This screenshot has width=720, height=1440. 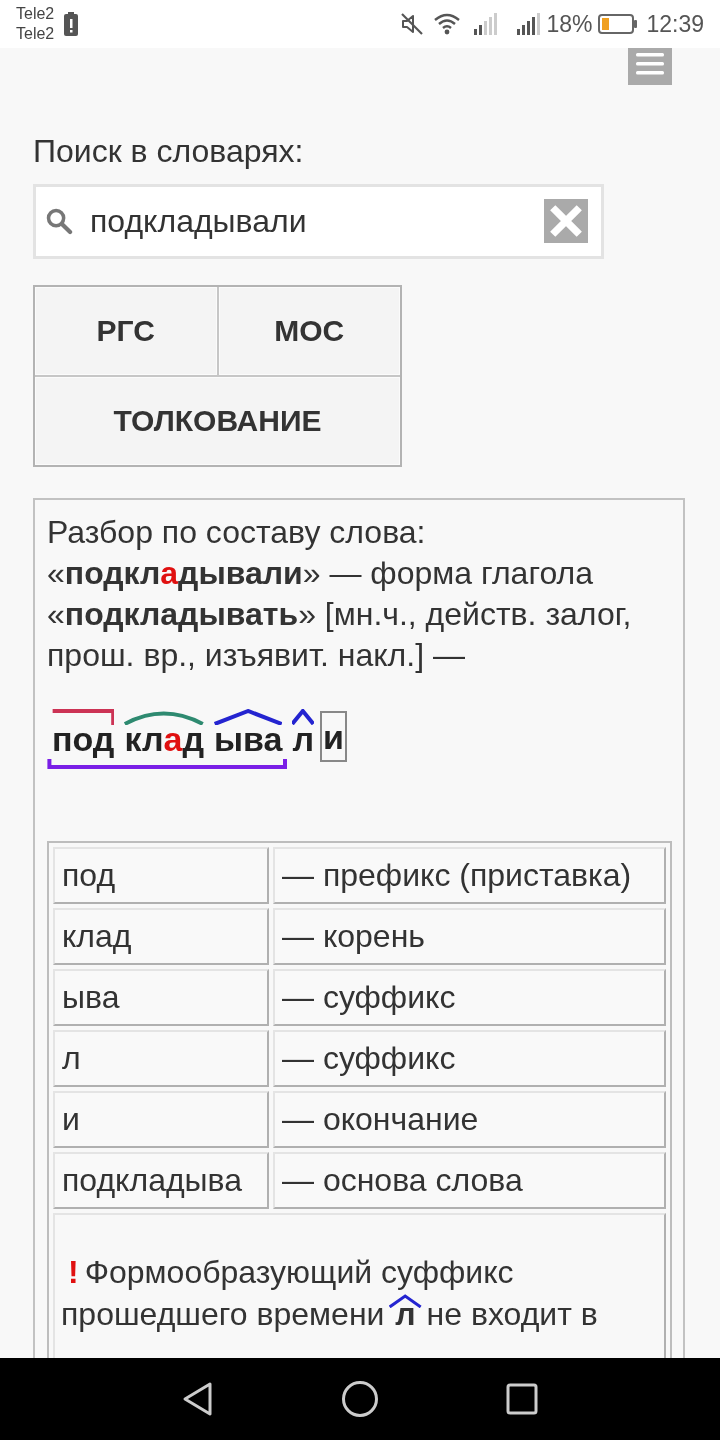 I want to click on battery-percent: 18%, so click(x=569, y=24).